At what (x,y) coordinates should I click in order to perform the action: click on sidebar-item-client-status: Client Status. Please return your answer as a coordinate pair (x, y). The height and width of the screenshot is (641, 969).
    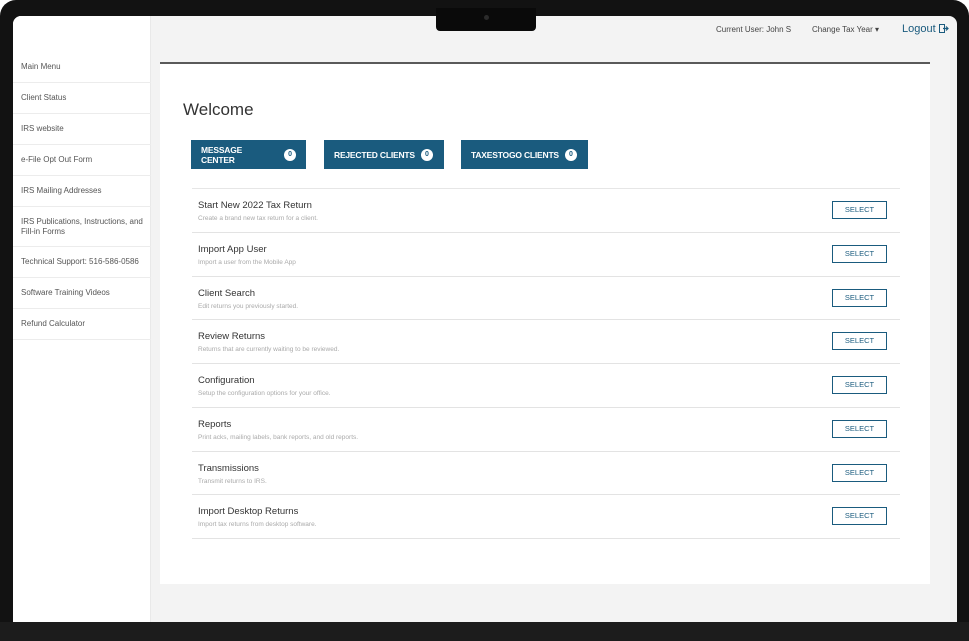
    Looking at the image, I should click on (82, 98).